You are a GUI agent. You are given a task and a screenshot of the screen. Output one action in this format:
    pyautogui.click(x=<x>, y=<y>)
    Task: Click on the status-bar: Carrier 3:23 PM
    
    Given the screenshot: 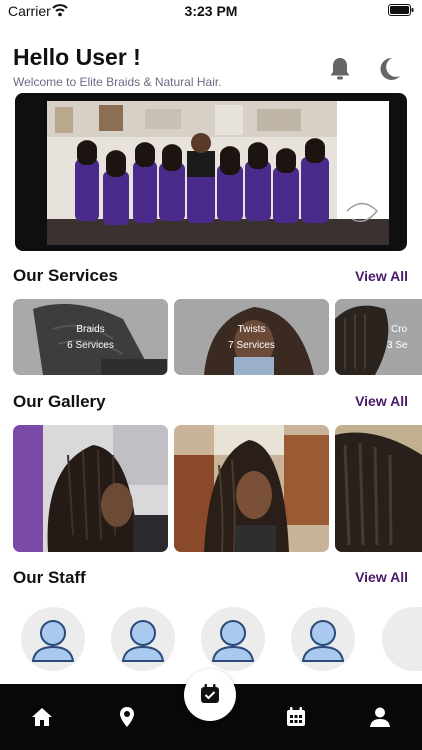 What is the action you would take?
    pyautogui.click(x=211, y=11)
    